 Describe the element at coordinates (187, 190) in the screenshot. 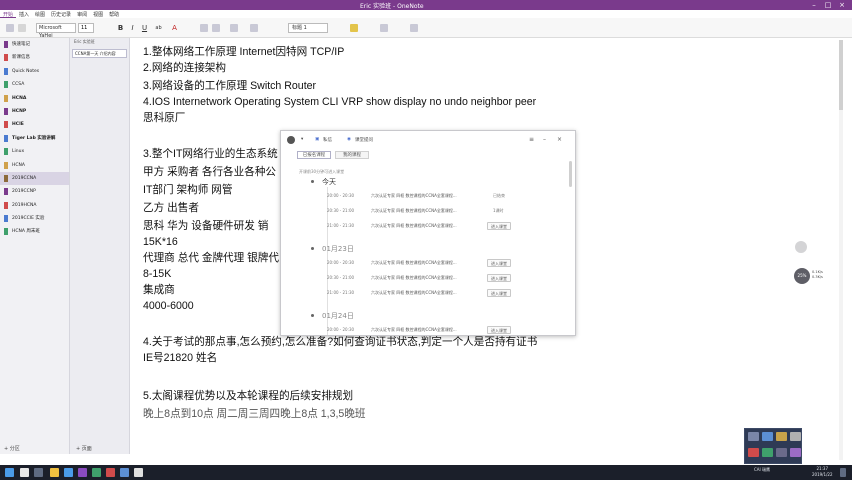

I see `note-line: IT部门 架构师 网管` at that location.